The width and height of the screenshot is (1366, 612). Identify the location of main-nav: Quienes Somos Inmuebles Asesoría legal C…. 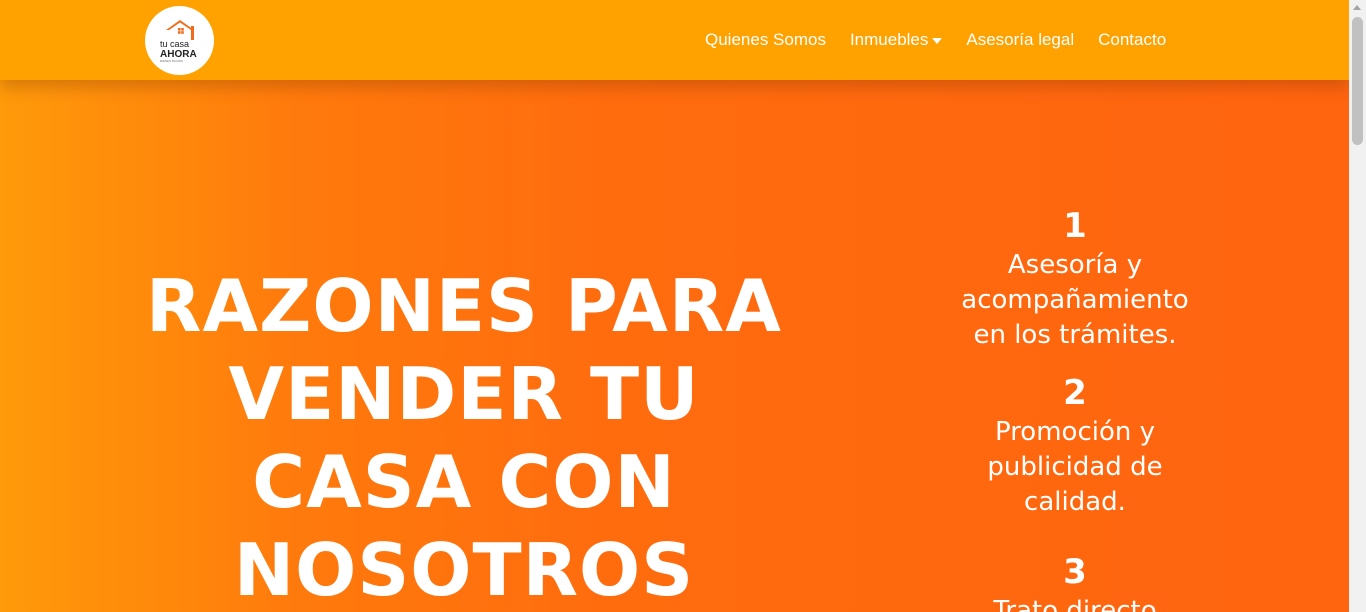
(935, 40).